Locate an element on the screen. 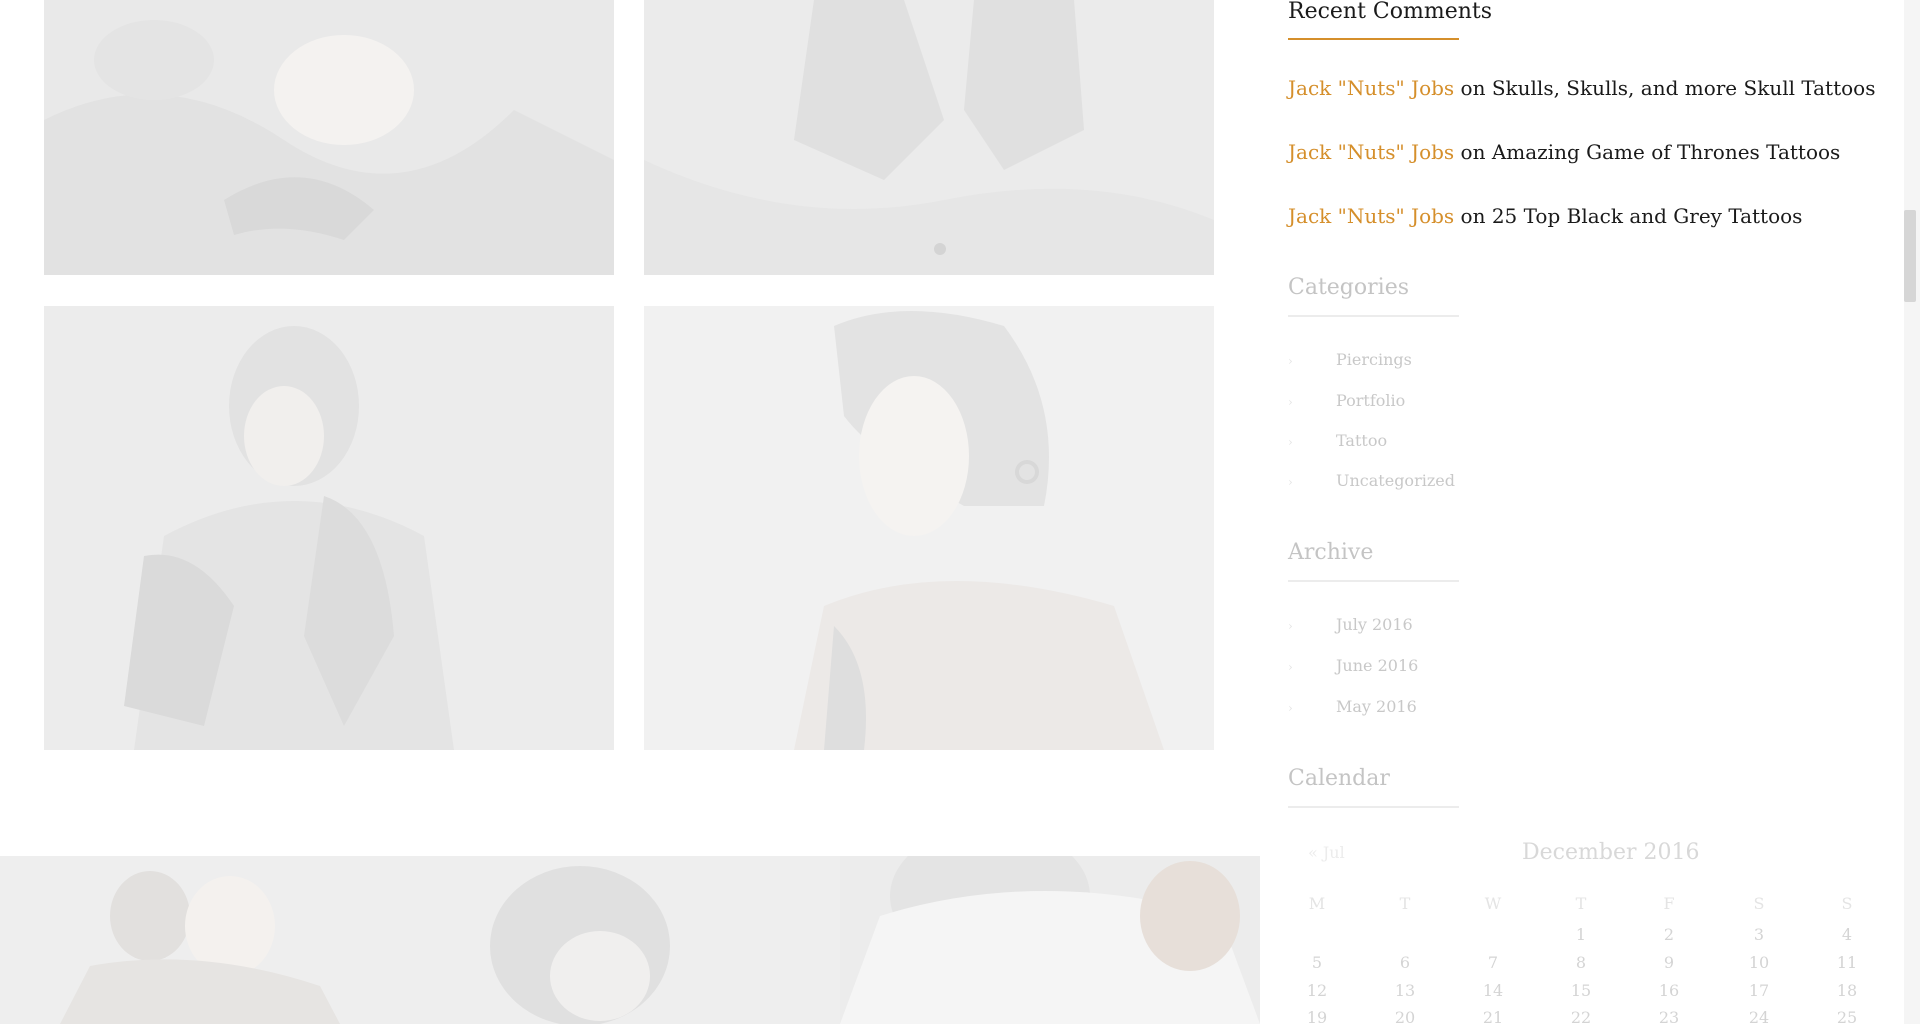 This screenshot has height=1028, width=1920. category-label: Uncategorized is located at coordinates (1395, 480).